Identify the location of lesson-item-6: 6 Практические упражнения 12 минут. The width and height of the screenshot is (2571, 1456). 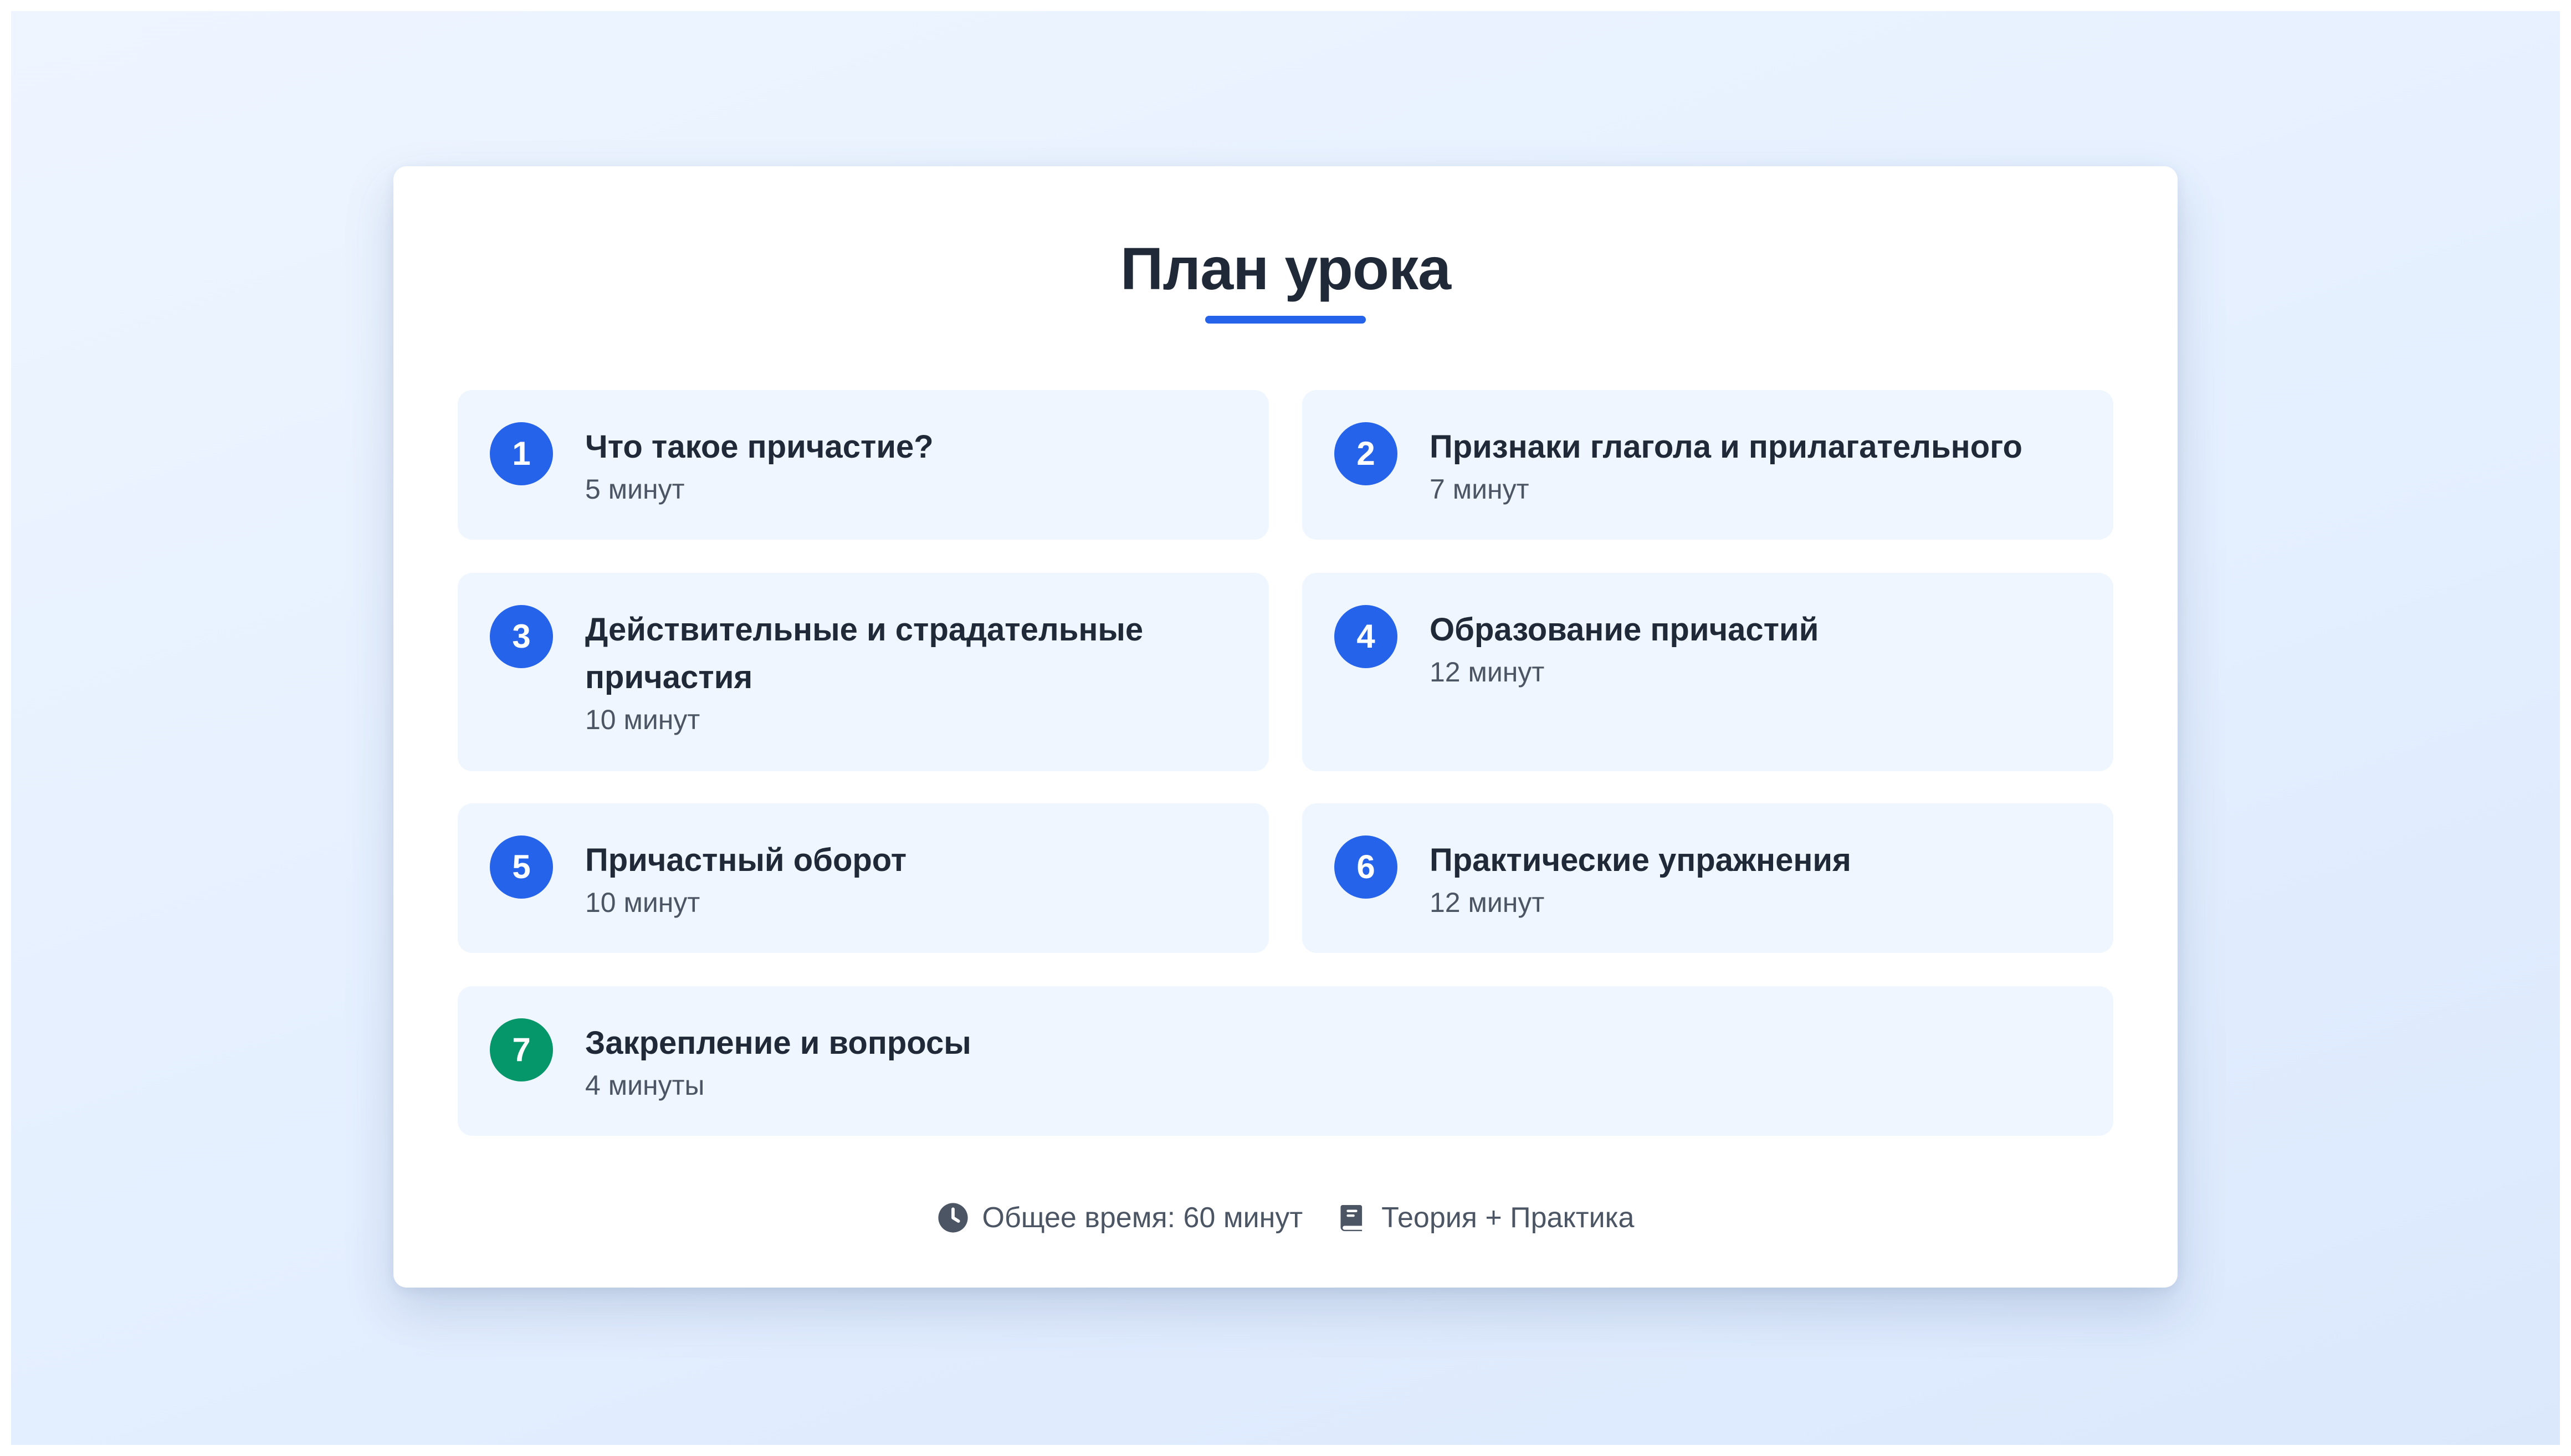
(1707, 878).